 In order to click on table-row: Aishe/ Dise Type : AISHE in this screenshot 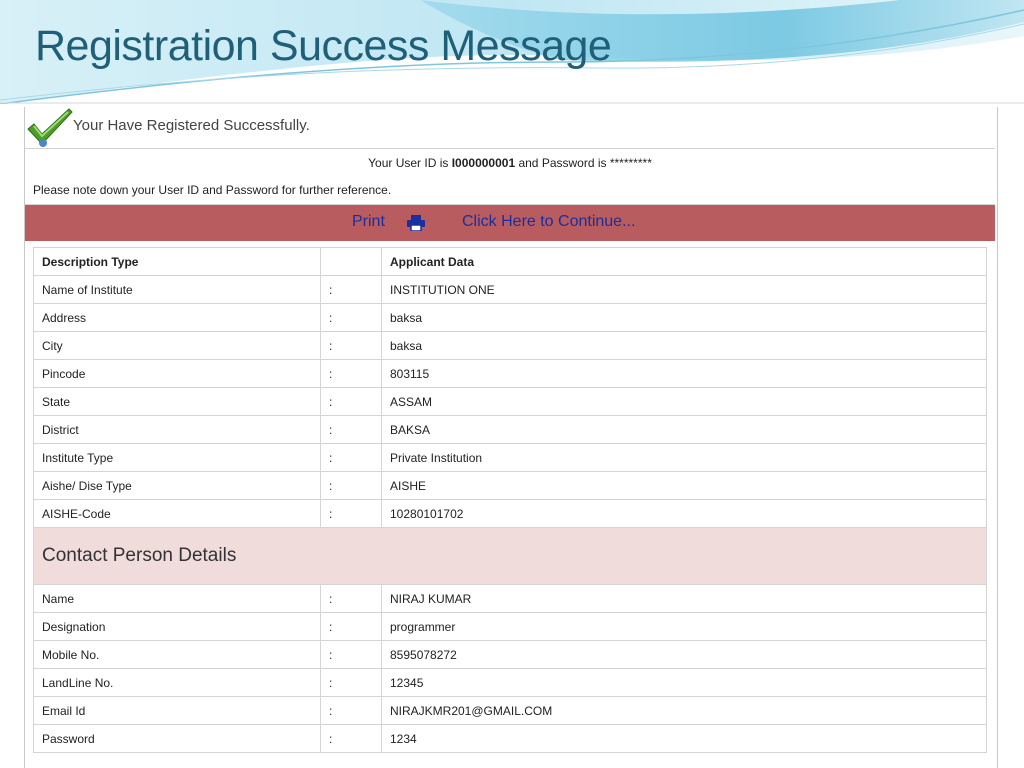, I will do `click(510, 485)`.